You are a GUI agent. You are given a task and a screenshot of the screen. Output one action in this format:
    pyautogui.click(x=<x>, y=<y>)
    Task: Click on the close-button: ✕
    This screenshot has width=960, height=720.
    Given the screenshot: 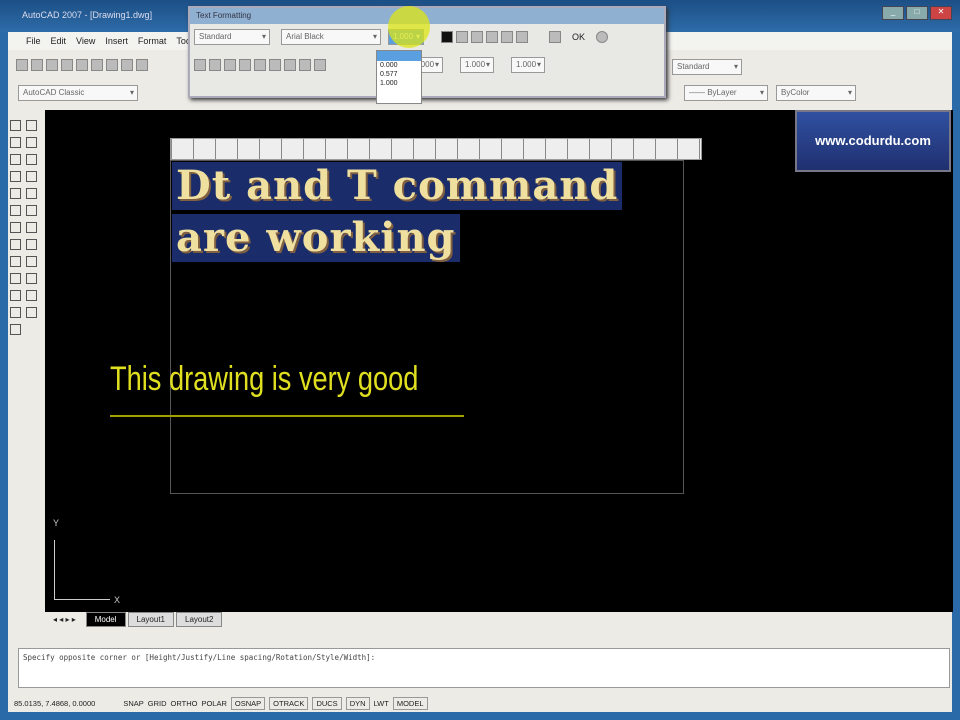 What is the action you would take?
    pyautogui.click(x=941, y=13)
    